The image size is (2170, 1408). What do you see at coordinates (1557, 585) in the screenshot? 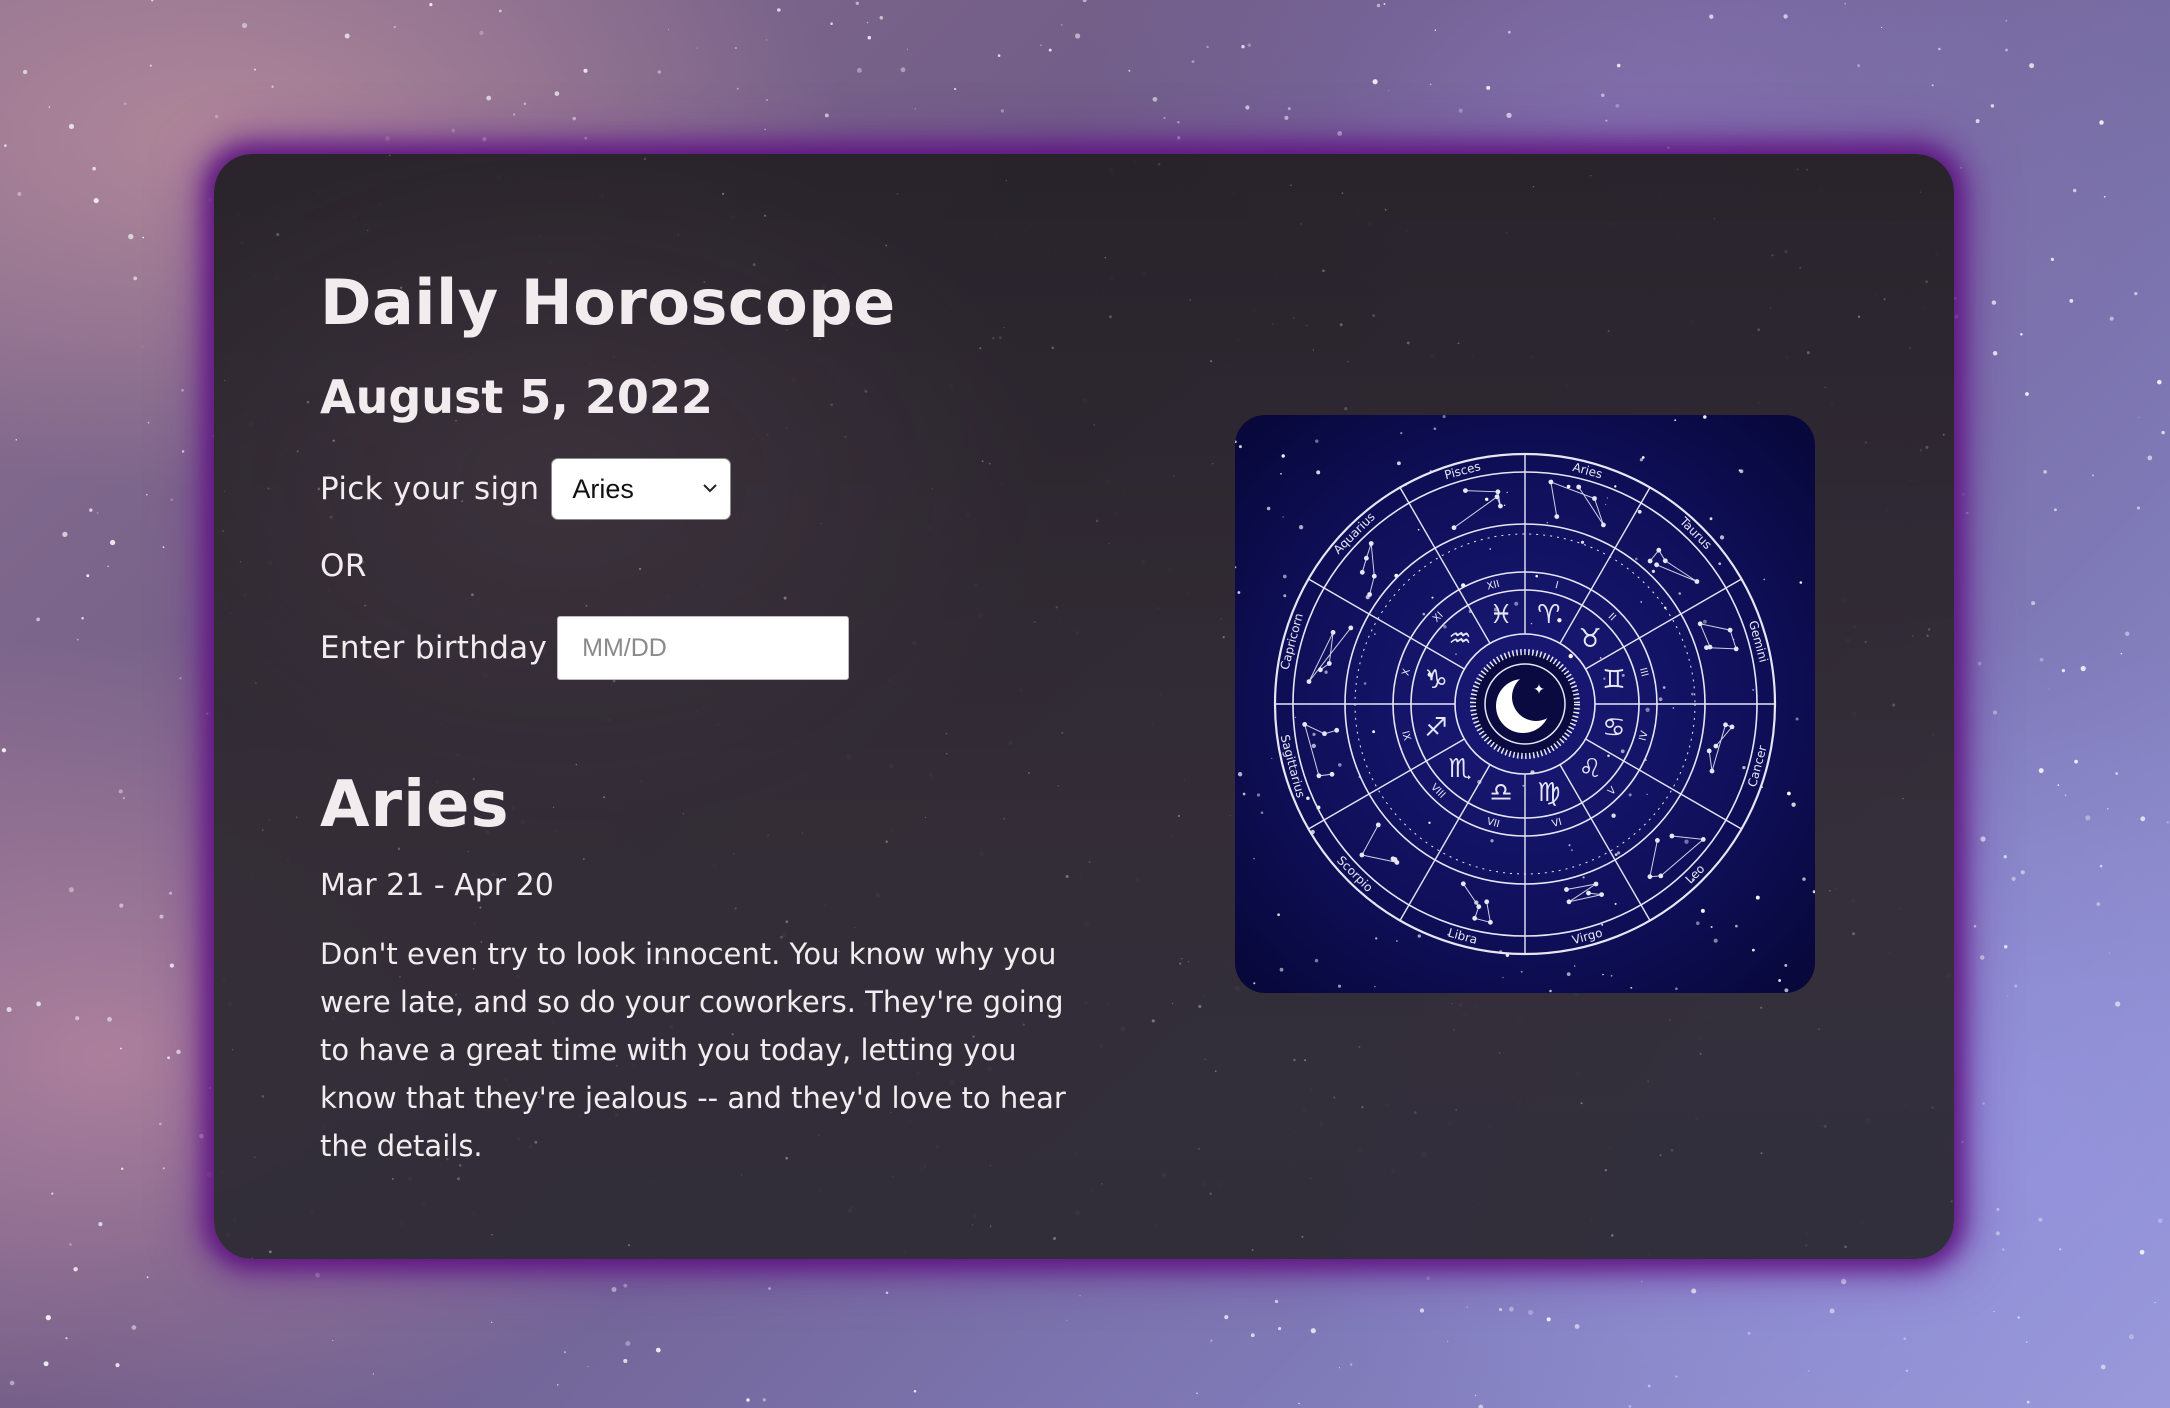
I see `wheel-numeral: I` at bounding box center [1557, 585].